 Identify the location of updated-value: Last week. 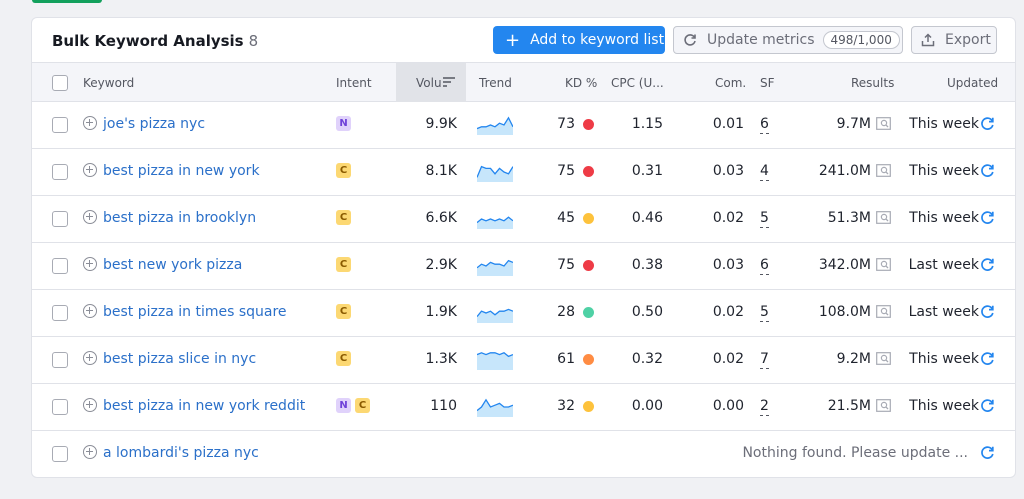
(943, 265).